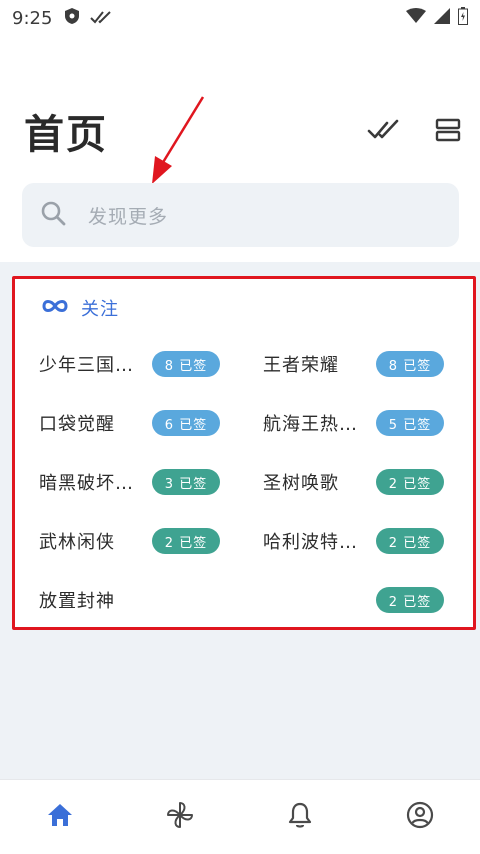 Image resolution: width=480 pixels, height=854 pixels. I want to click on game-name: 圣树唤歌, so click(301, 483).